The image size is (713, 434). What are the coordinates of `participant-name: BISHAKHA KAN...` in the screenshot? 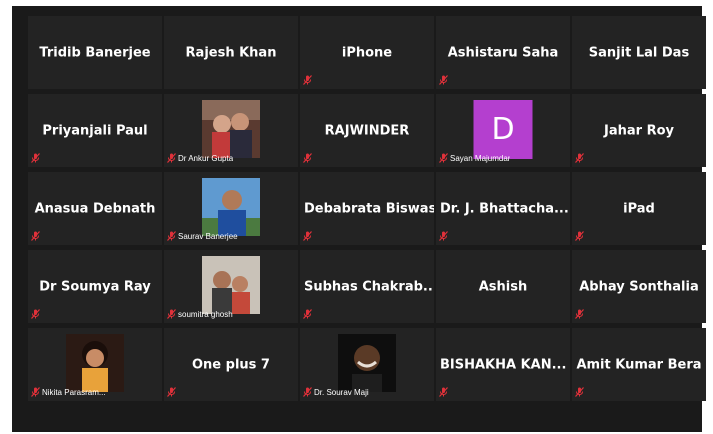 It's located at (503, 364).